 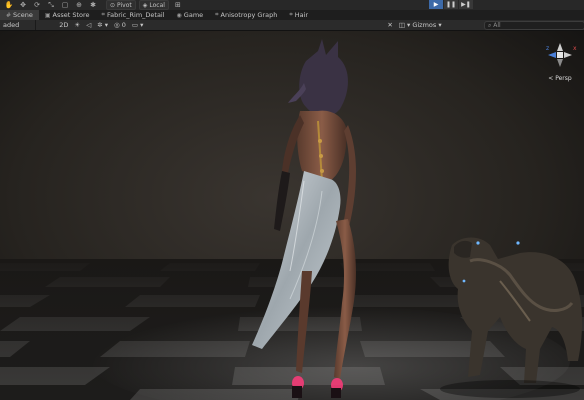 I want to click on tab-label: Fabric_Rim_Detail, so click(x=135, y=15).